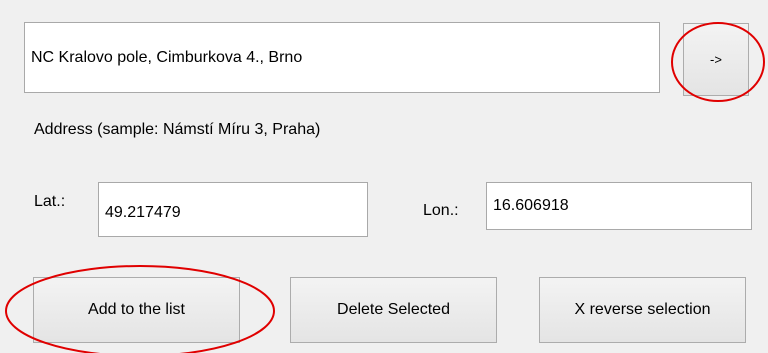 Image resolution: width=768 pixels, height=353 pixels. I want to click on delete-selected-label: Delete Selected, so click(393, 309).